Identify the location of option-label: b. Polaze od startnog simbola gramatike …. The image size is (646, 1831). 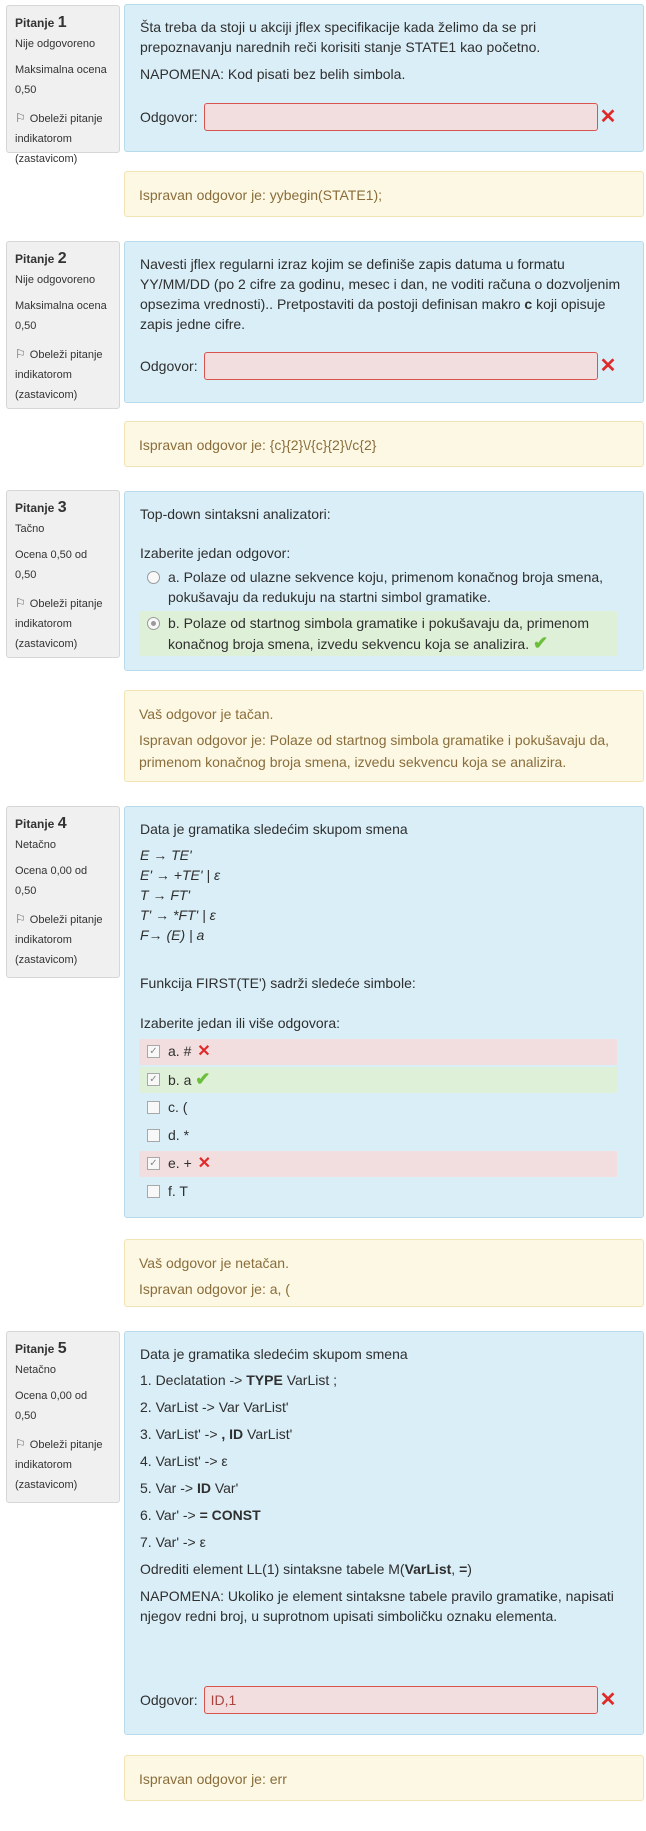
(378, 634).